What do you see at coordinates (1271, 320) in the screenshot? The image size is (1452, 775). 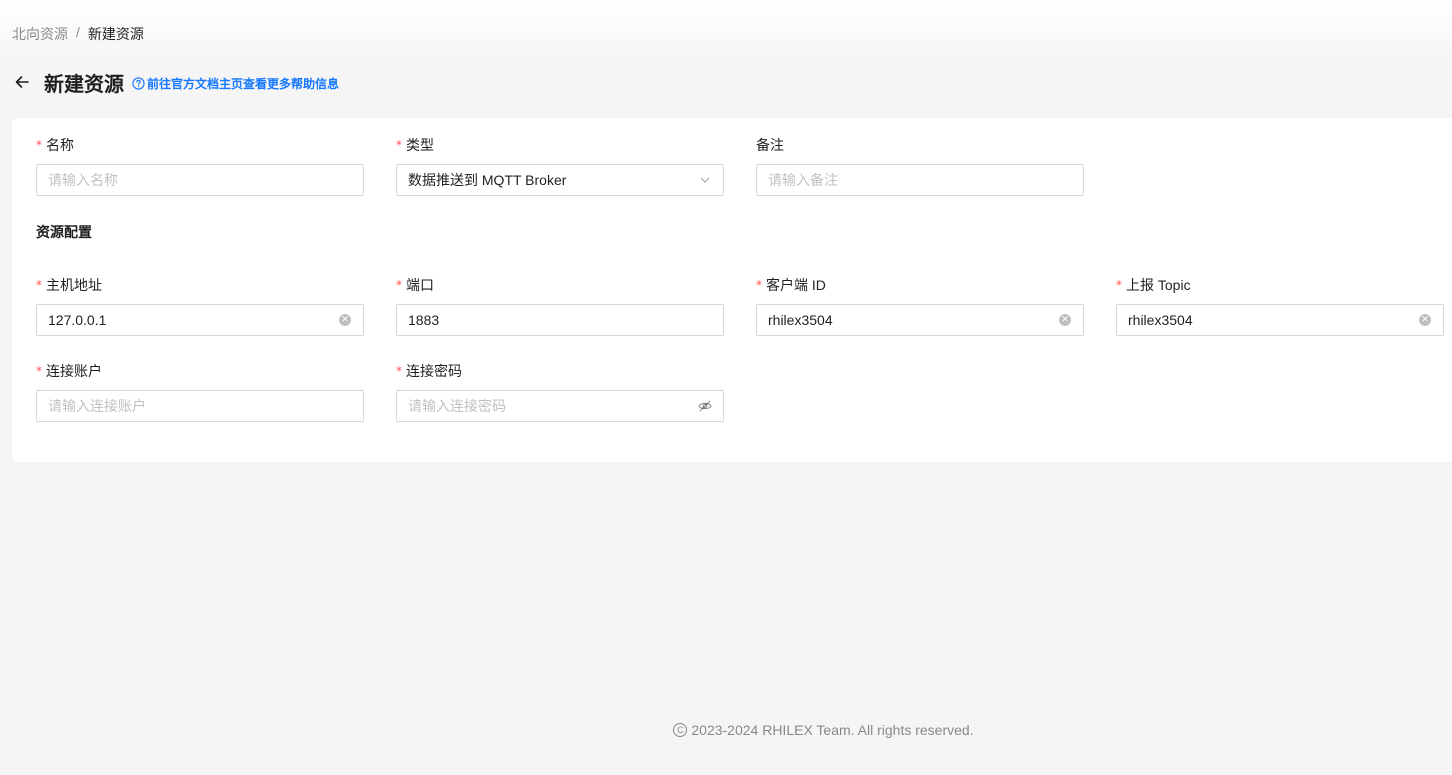 I see `topic-input` at bounding box center [1271, 320].